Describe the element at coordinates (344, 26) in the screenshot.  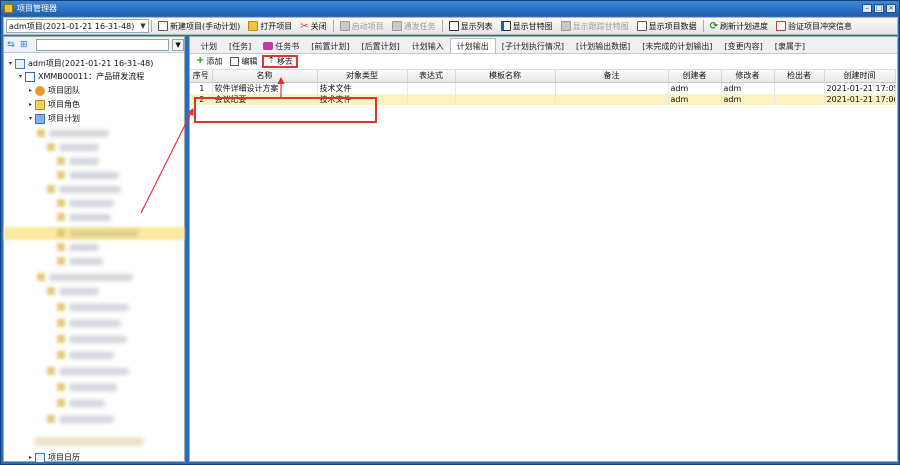
I see `start-icon` at that location.